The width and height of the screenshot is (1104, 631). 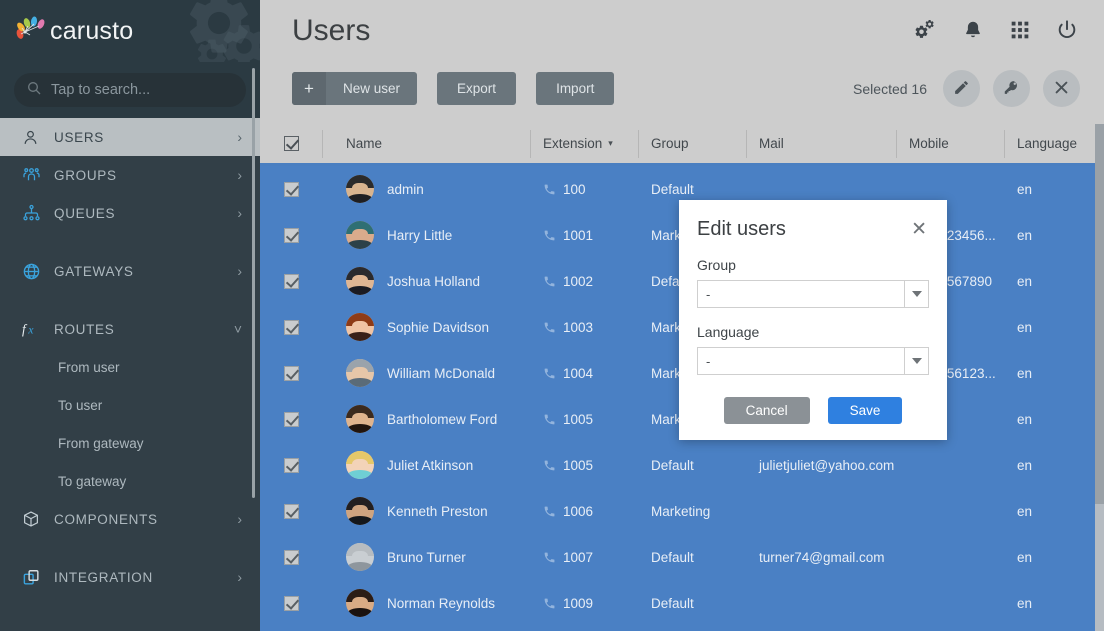 I want to click on column-header-language: Language, so click(x=1054, y=144).